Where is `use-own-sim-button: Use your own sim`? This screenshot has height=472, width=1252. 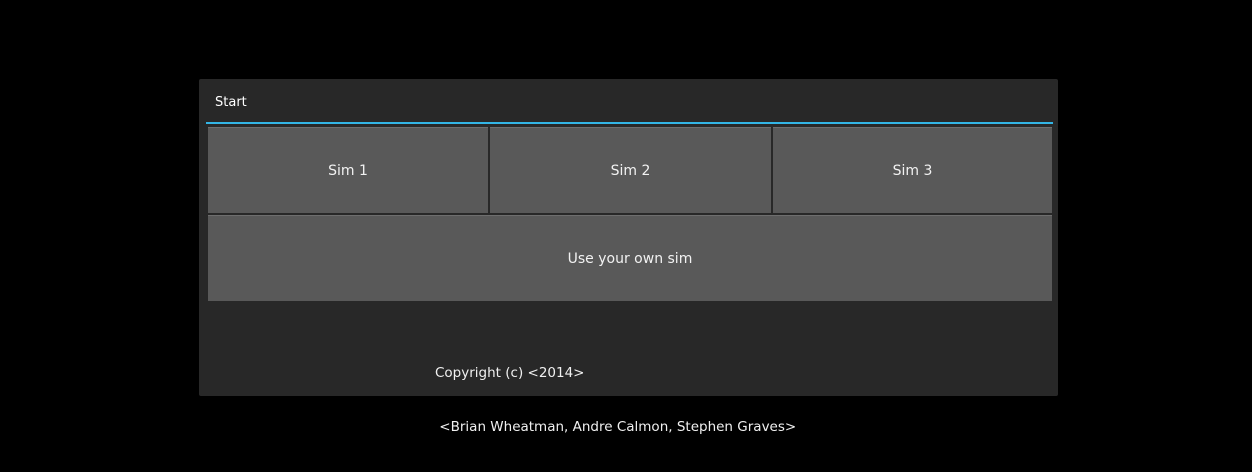
use-own-sim-button: Use your own sim is located at coordinates (630, 258).